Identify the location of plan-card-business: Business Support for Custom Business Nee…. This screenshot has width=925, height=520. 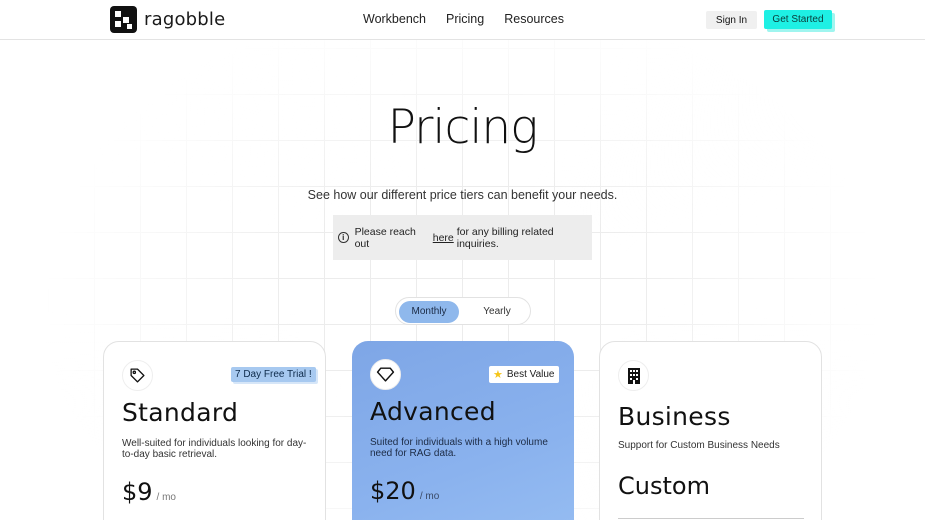
(710, 430).